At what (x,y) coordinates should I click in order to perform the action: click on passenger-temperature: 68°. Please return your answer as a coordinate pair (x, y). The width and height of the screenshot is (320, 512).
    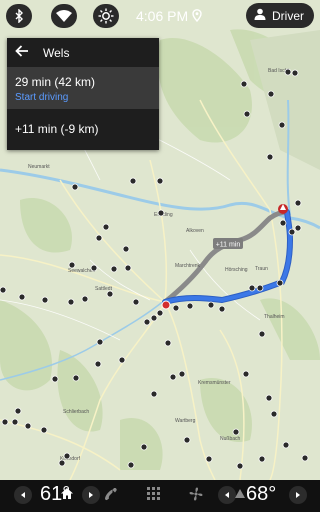
    Looking at the image, I should click on (261, 494).